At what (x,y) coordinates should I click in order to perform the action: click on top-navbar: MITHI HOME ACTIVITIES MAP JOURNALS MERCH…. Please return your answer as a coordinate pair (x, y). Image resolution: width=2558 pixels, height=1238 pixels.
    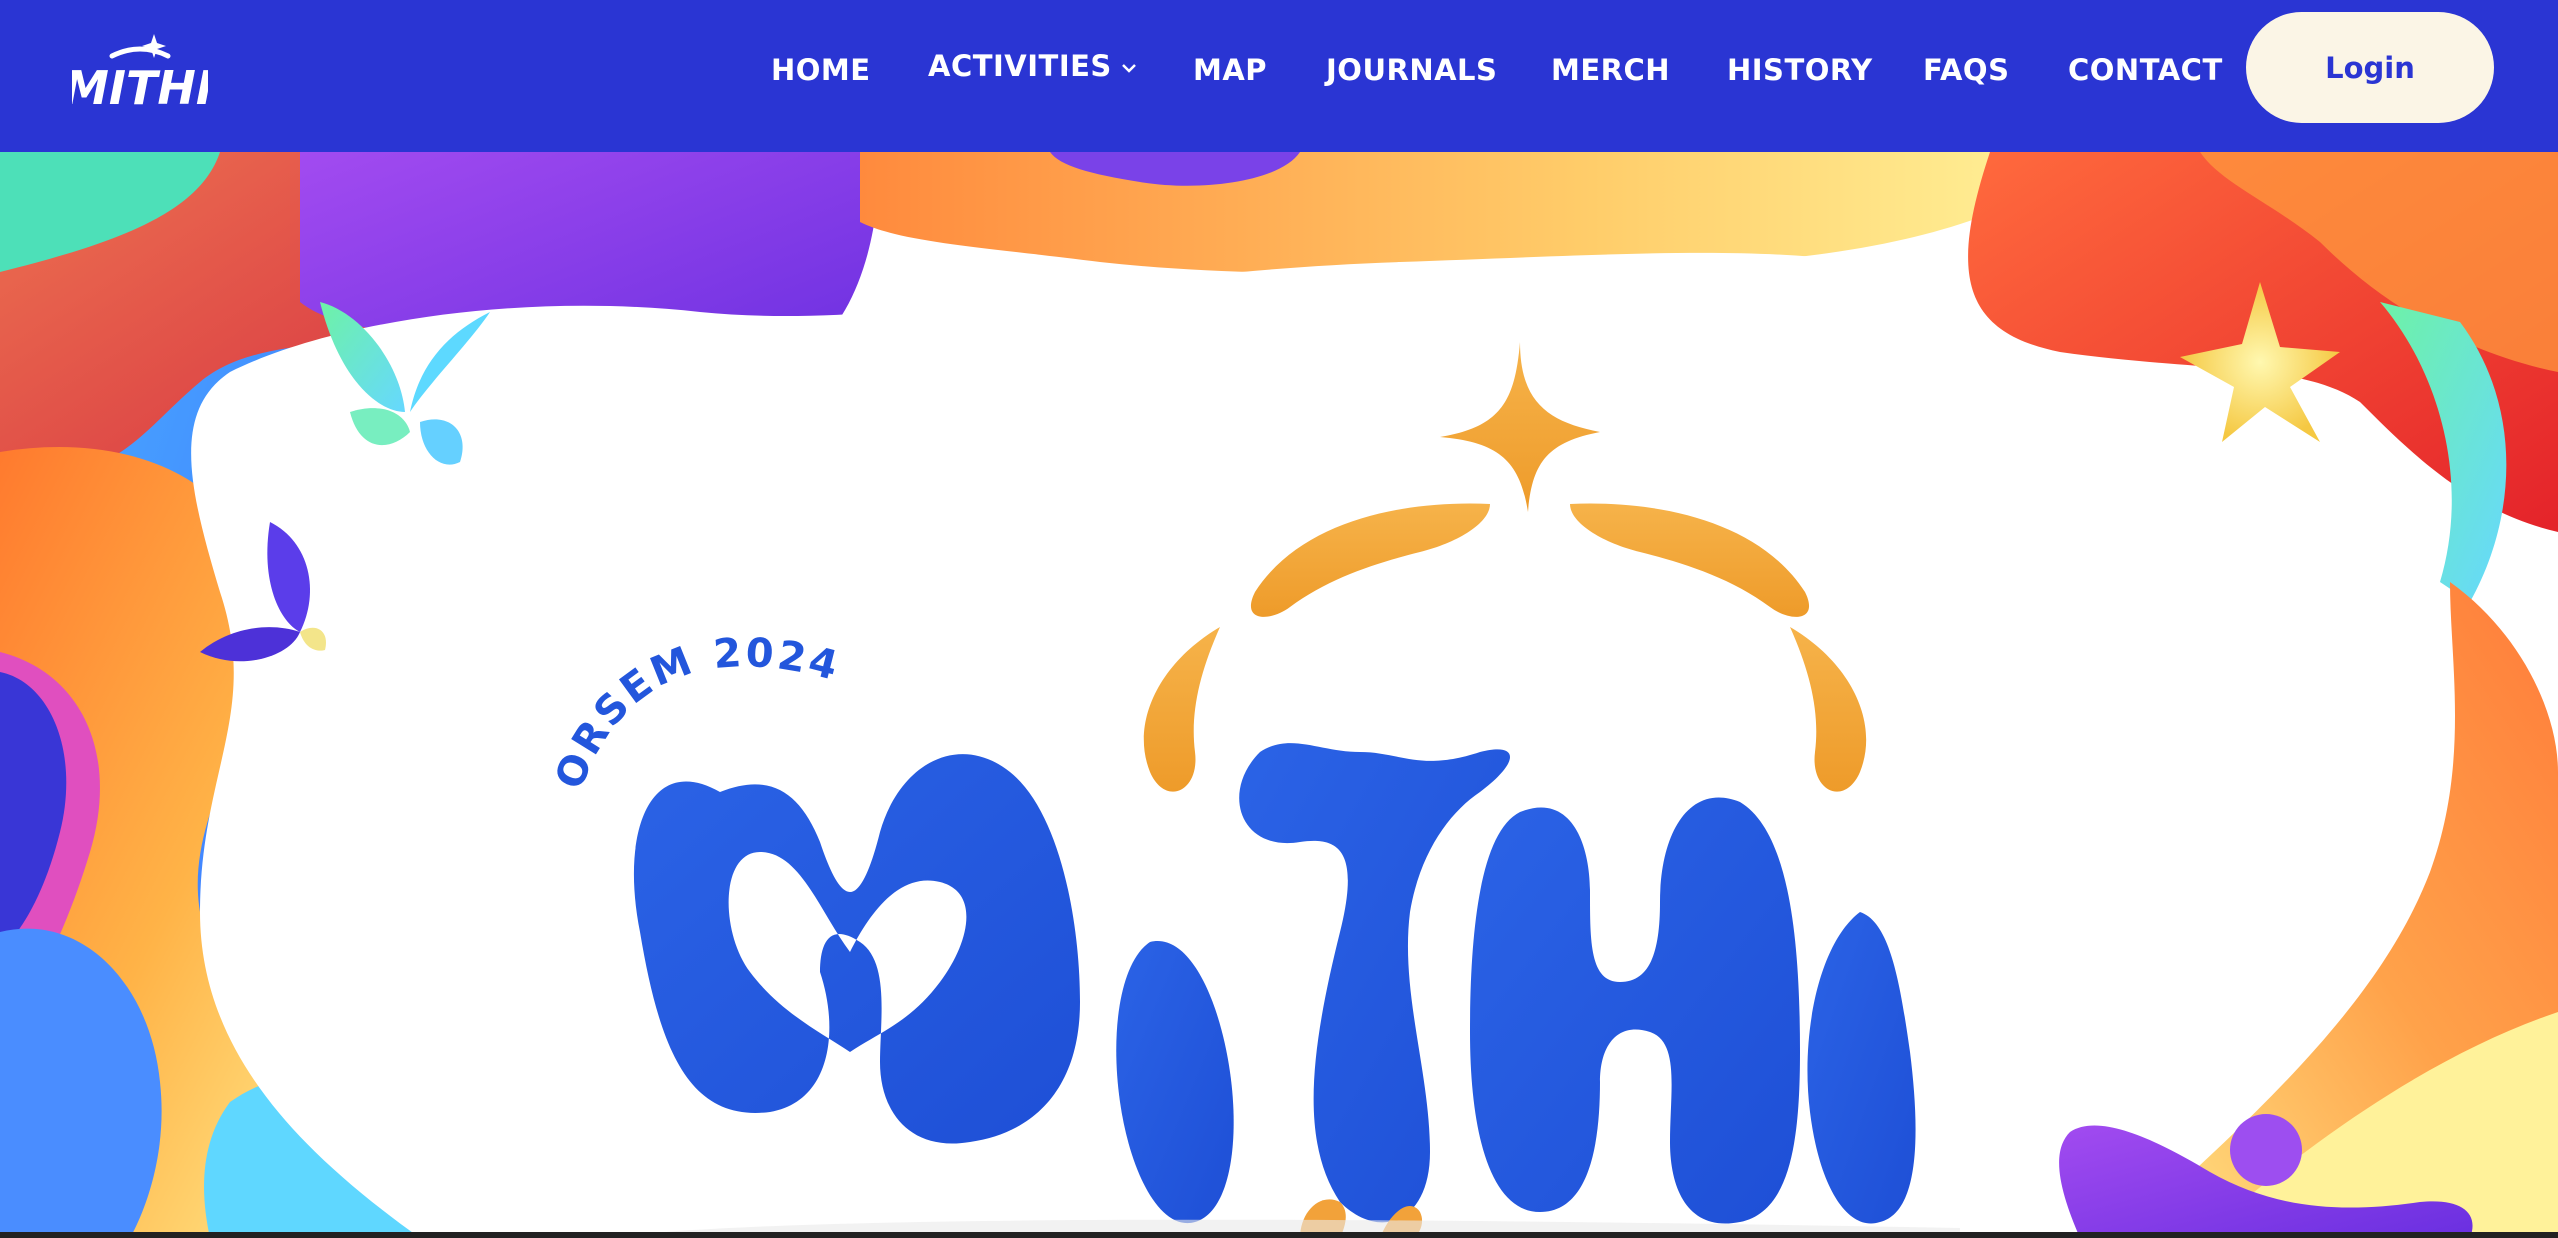
    Looking at the image, I should click on (1279, 76).